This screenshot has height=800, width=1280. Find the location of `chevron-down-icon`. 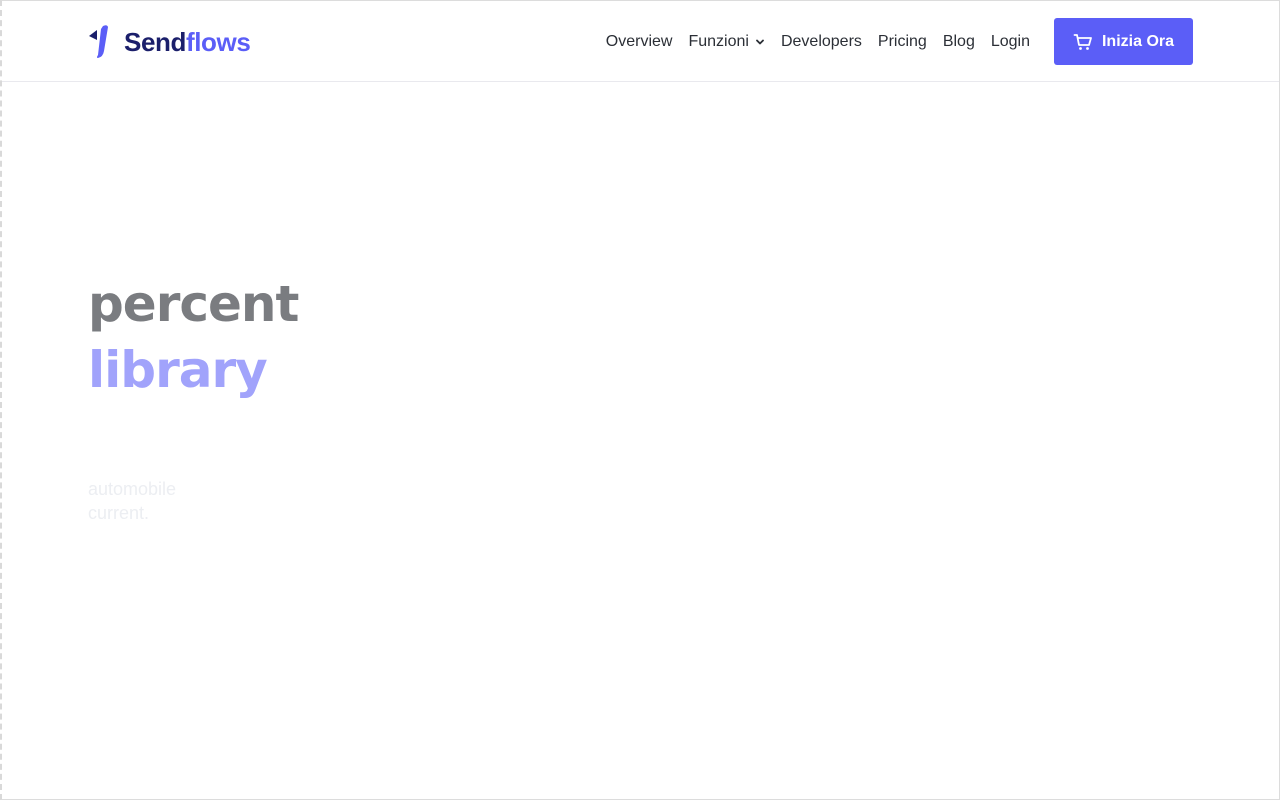

chevron-down-icon is located at coordinates (760, 41).